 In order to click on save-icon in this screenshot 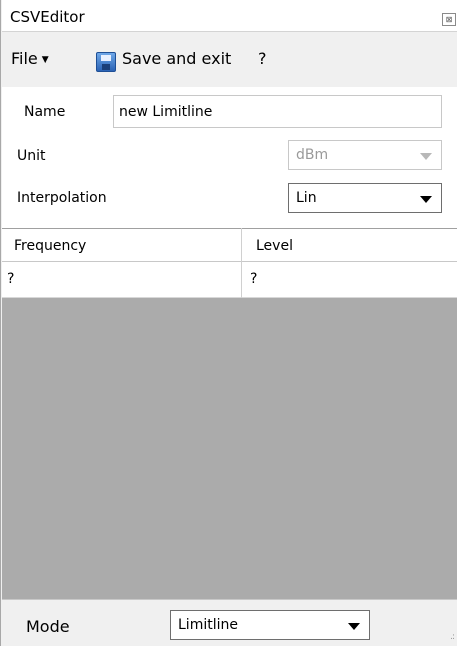, I will do `click(106, 62)`.